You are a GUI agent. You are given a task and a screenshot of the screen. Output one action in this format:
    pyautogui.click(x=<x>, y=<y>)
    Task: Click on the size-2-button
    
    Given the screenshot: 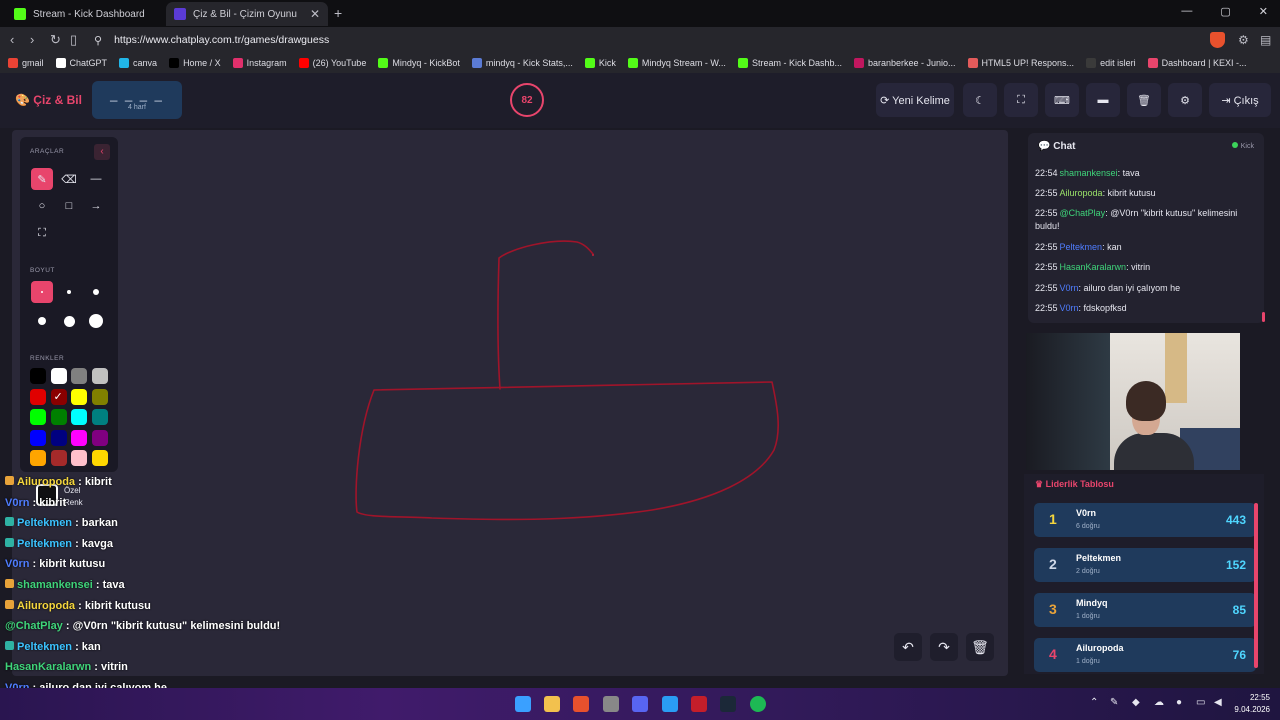 What is the action you would take?
    pyautogui.click(x=69, y=292)
    